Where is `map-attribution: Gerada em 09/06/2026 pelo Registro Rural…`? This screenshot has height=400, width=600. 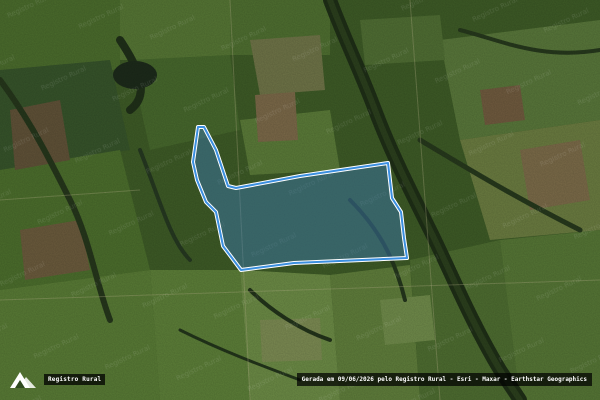
map-attribution: Gerada em 09/06/2026 pelo Registro Rural… is located at coordinates (444, 379).